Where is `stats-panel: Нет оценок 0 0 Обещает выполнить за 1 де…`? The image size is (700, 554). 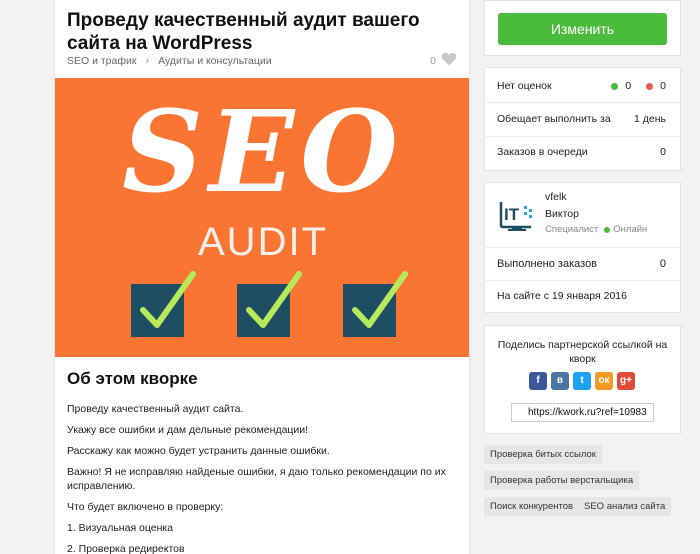 stats-panel: Нет оценок 0 0 Обещает выполнить за 1 де… is located at coordinates (582, 119).